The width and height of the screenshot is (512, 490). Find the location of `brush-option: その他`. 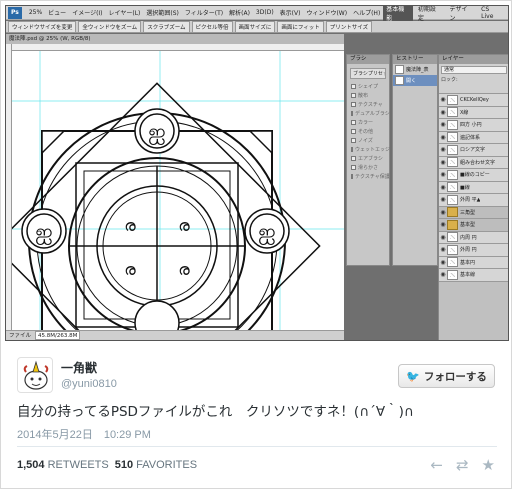

brush-option: その他 is located at coordinates (368, 131).